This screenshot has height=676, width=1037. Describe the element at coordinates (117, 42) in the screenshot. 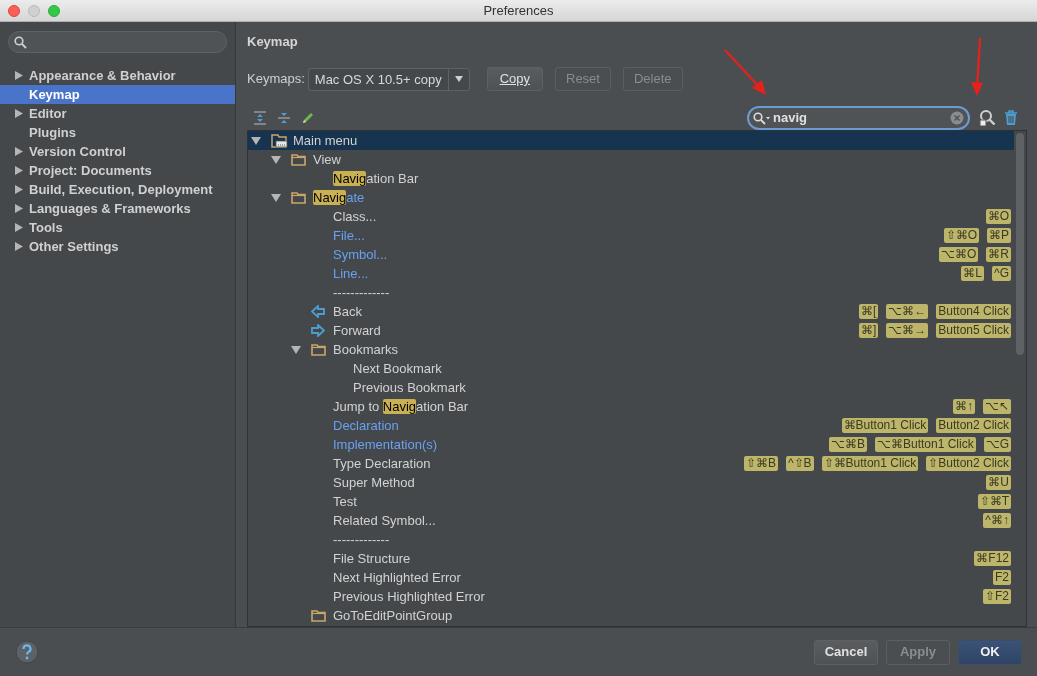

I see `settings-search-field` at that location.